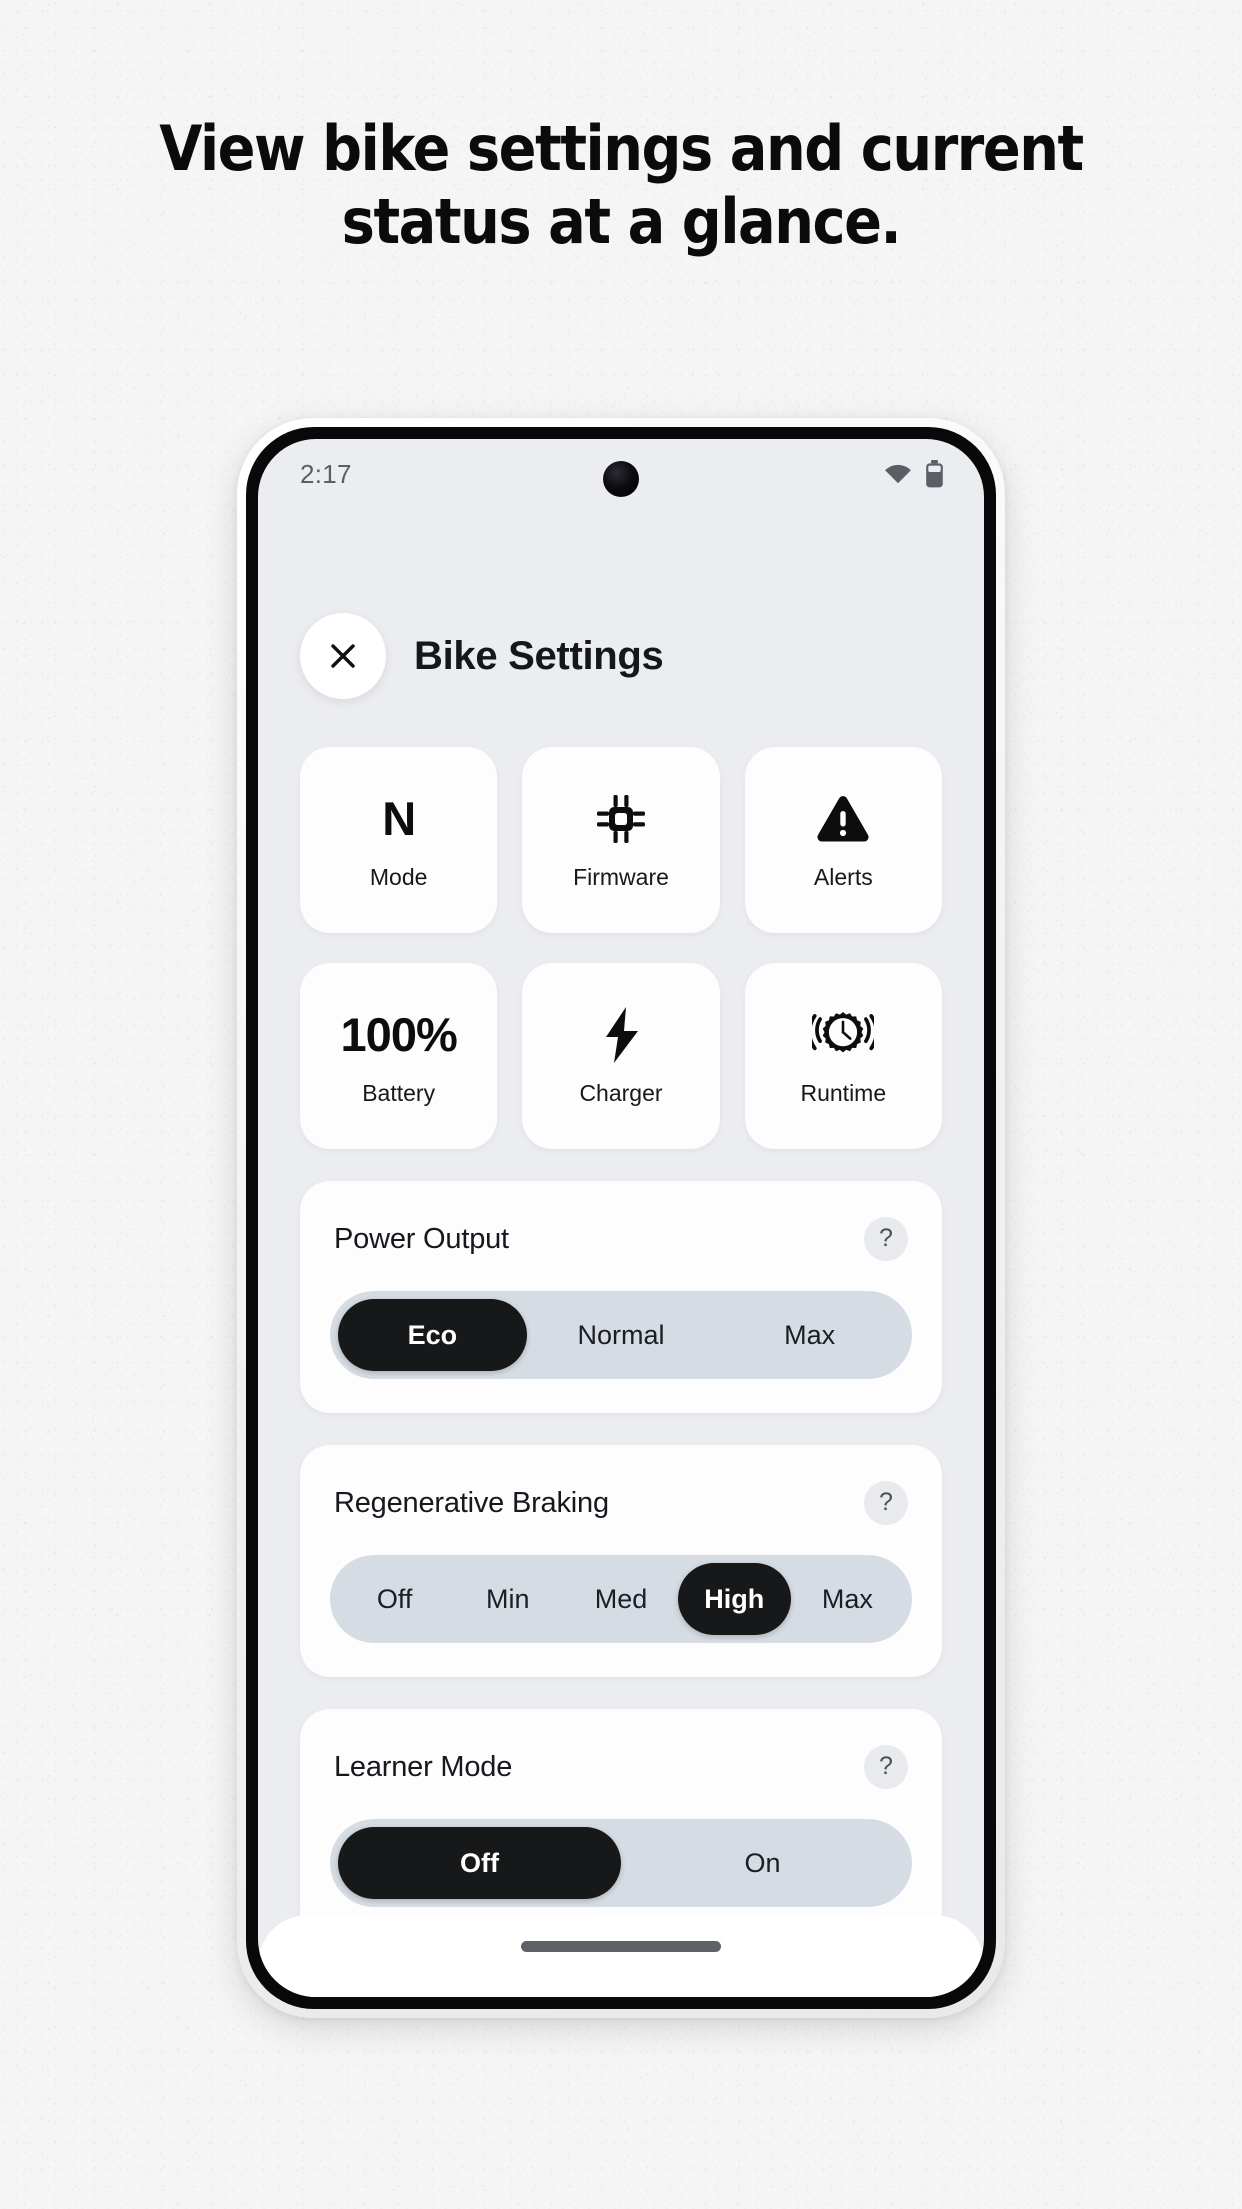 Image resolution: width=1242 pixels, height=2209 pixels. What do you see at coordinates (809, 1335) in the screenshot?
I see `segment-power-output-max: Max` at bounding box center [809, 1335].